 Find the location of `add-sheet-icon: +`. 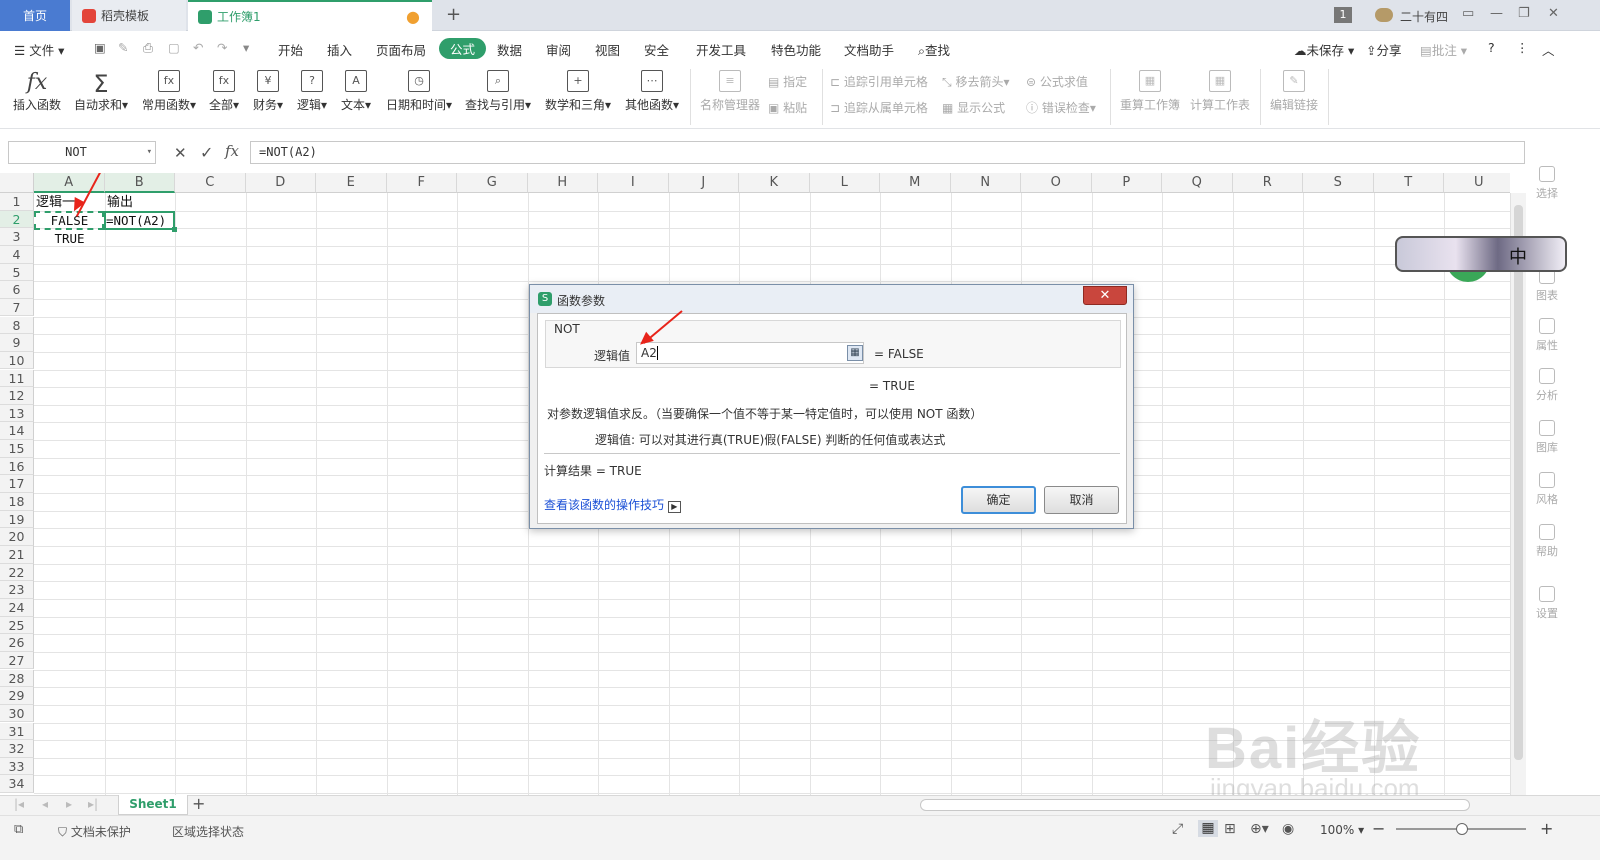

add-sheet-icon: + is located at coordinates (198, 803).